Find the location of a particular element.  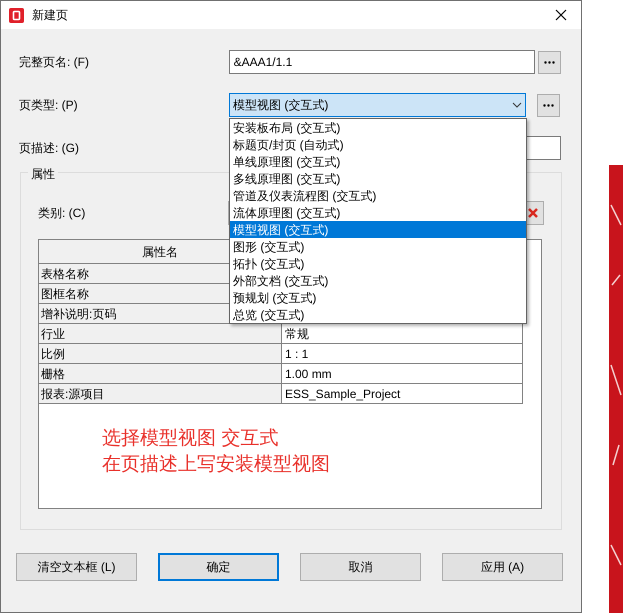

dropdown-option: 安装板布局 (交互式) is located at coordinates (378, 127).